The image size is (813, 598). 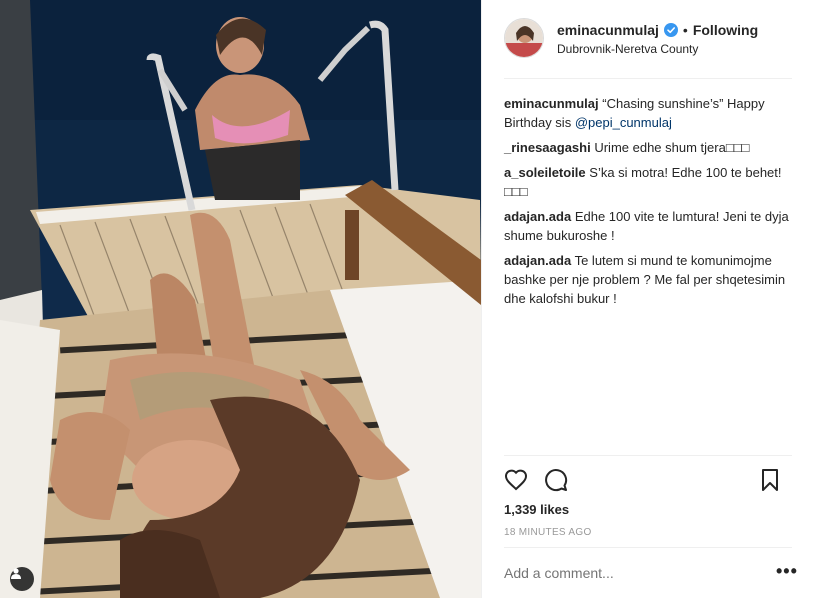 What do you see at coordinates (627, 49) in the screenshot?
I see `location-link: Dubrovnik-Neretva County` at bounding box center [627, 49].